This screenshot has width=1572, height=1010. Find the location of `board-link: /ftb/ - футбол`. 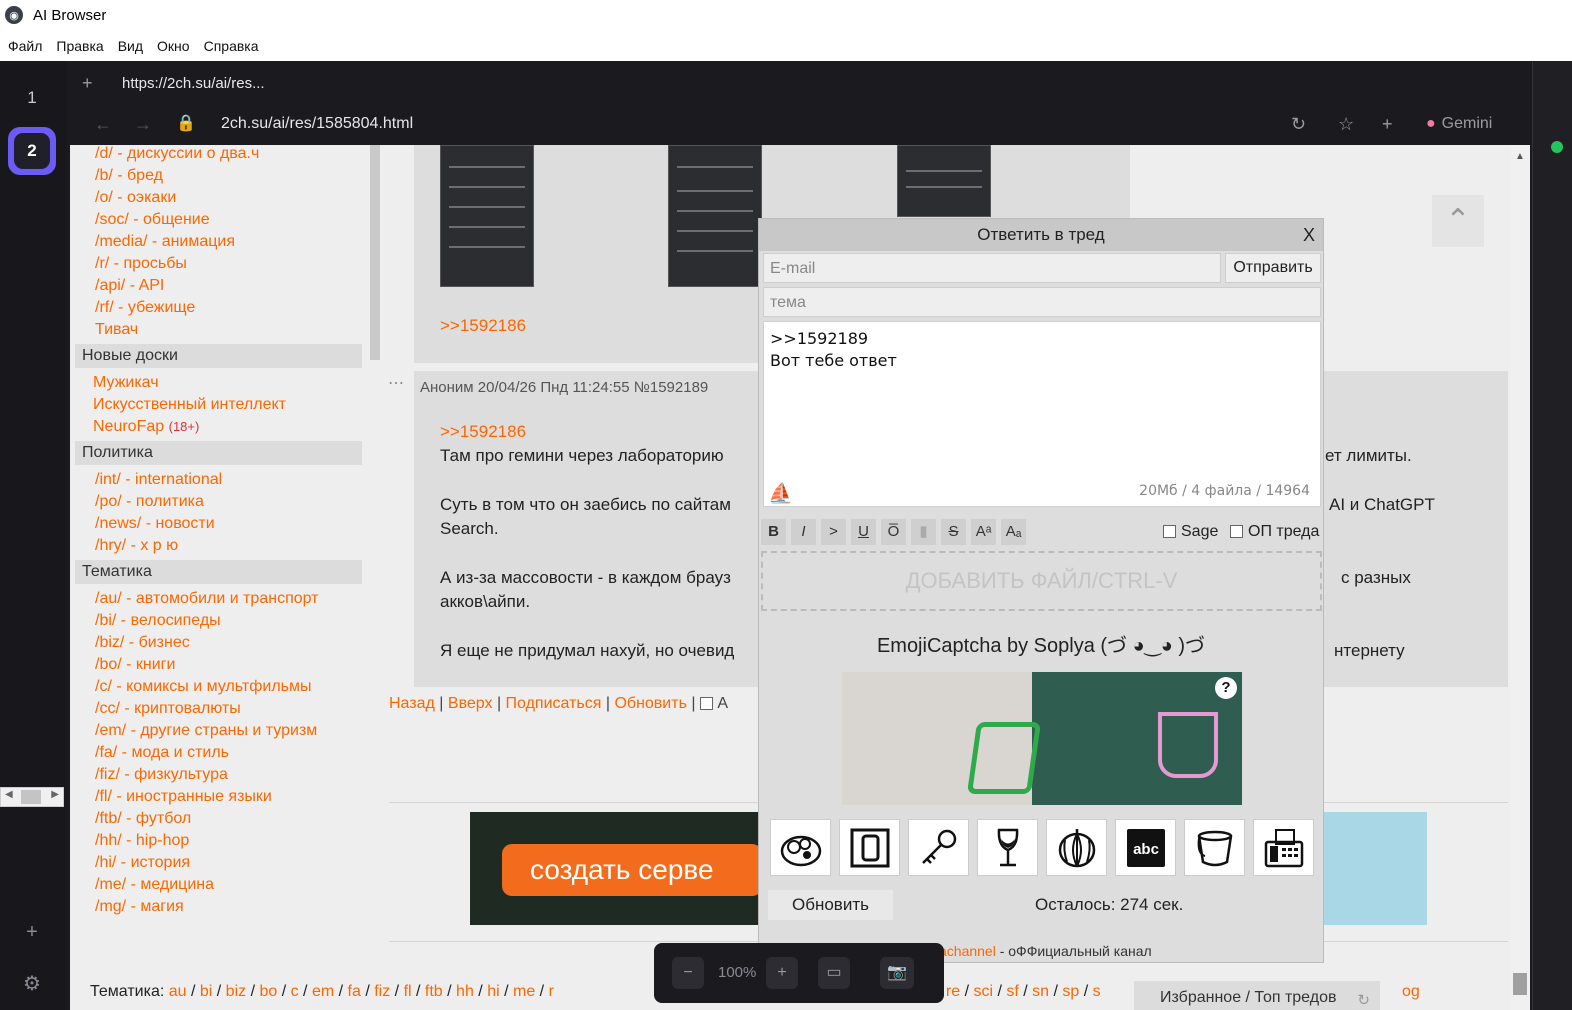

board-link: /ftb/ - футбол is located at coordinates (220, 819).